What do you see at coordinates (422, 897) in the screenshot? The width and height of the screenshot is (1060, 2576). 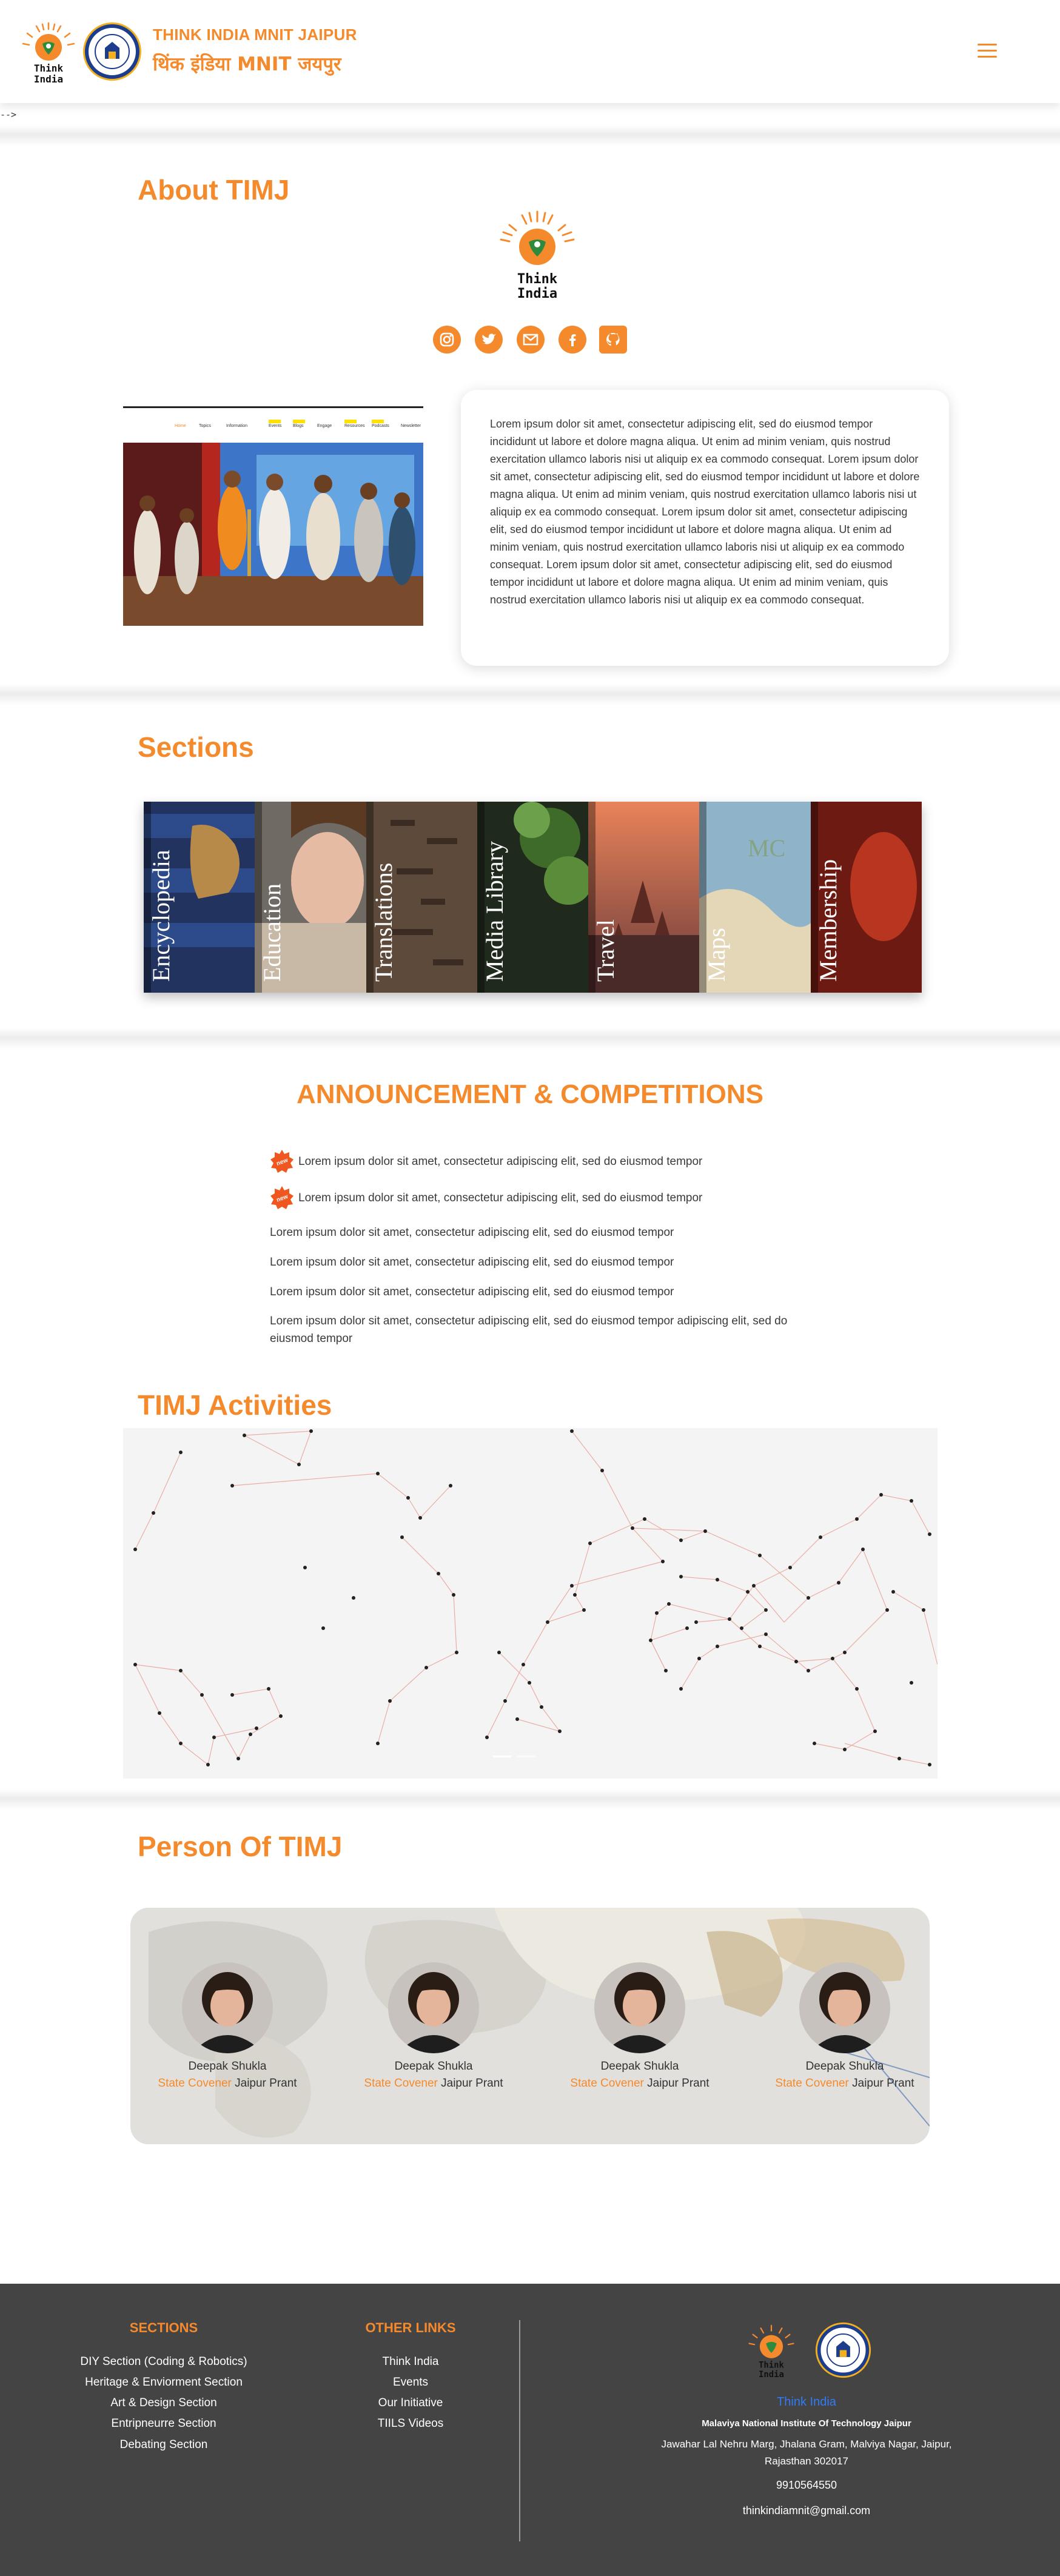 I see `book-translations: Translations` at bounding box center [422, 897].